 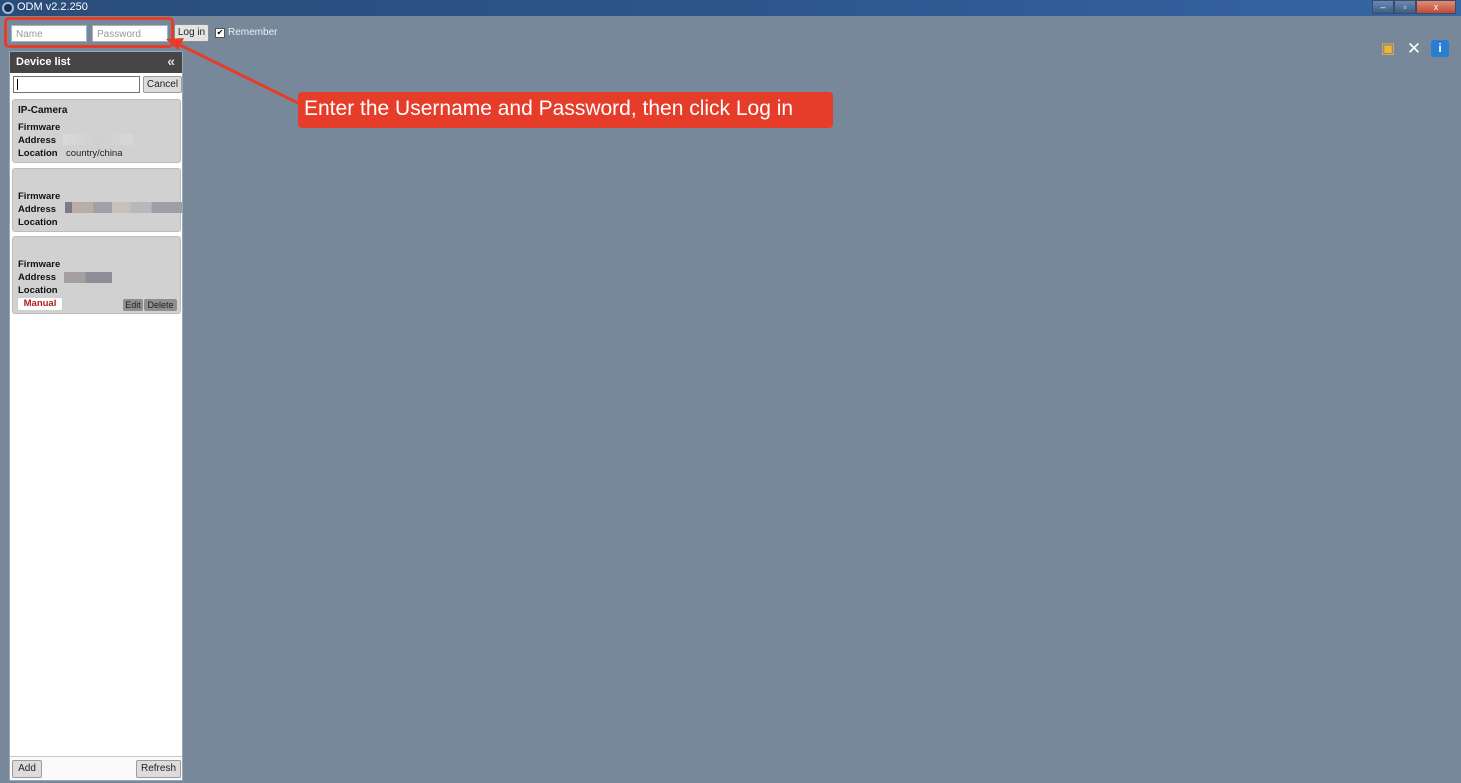 I want to click on device-list-title: Device list, so click(x=43, y=62).